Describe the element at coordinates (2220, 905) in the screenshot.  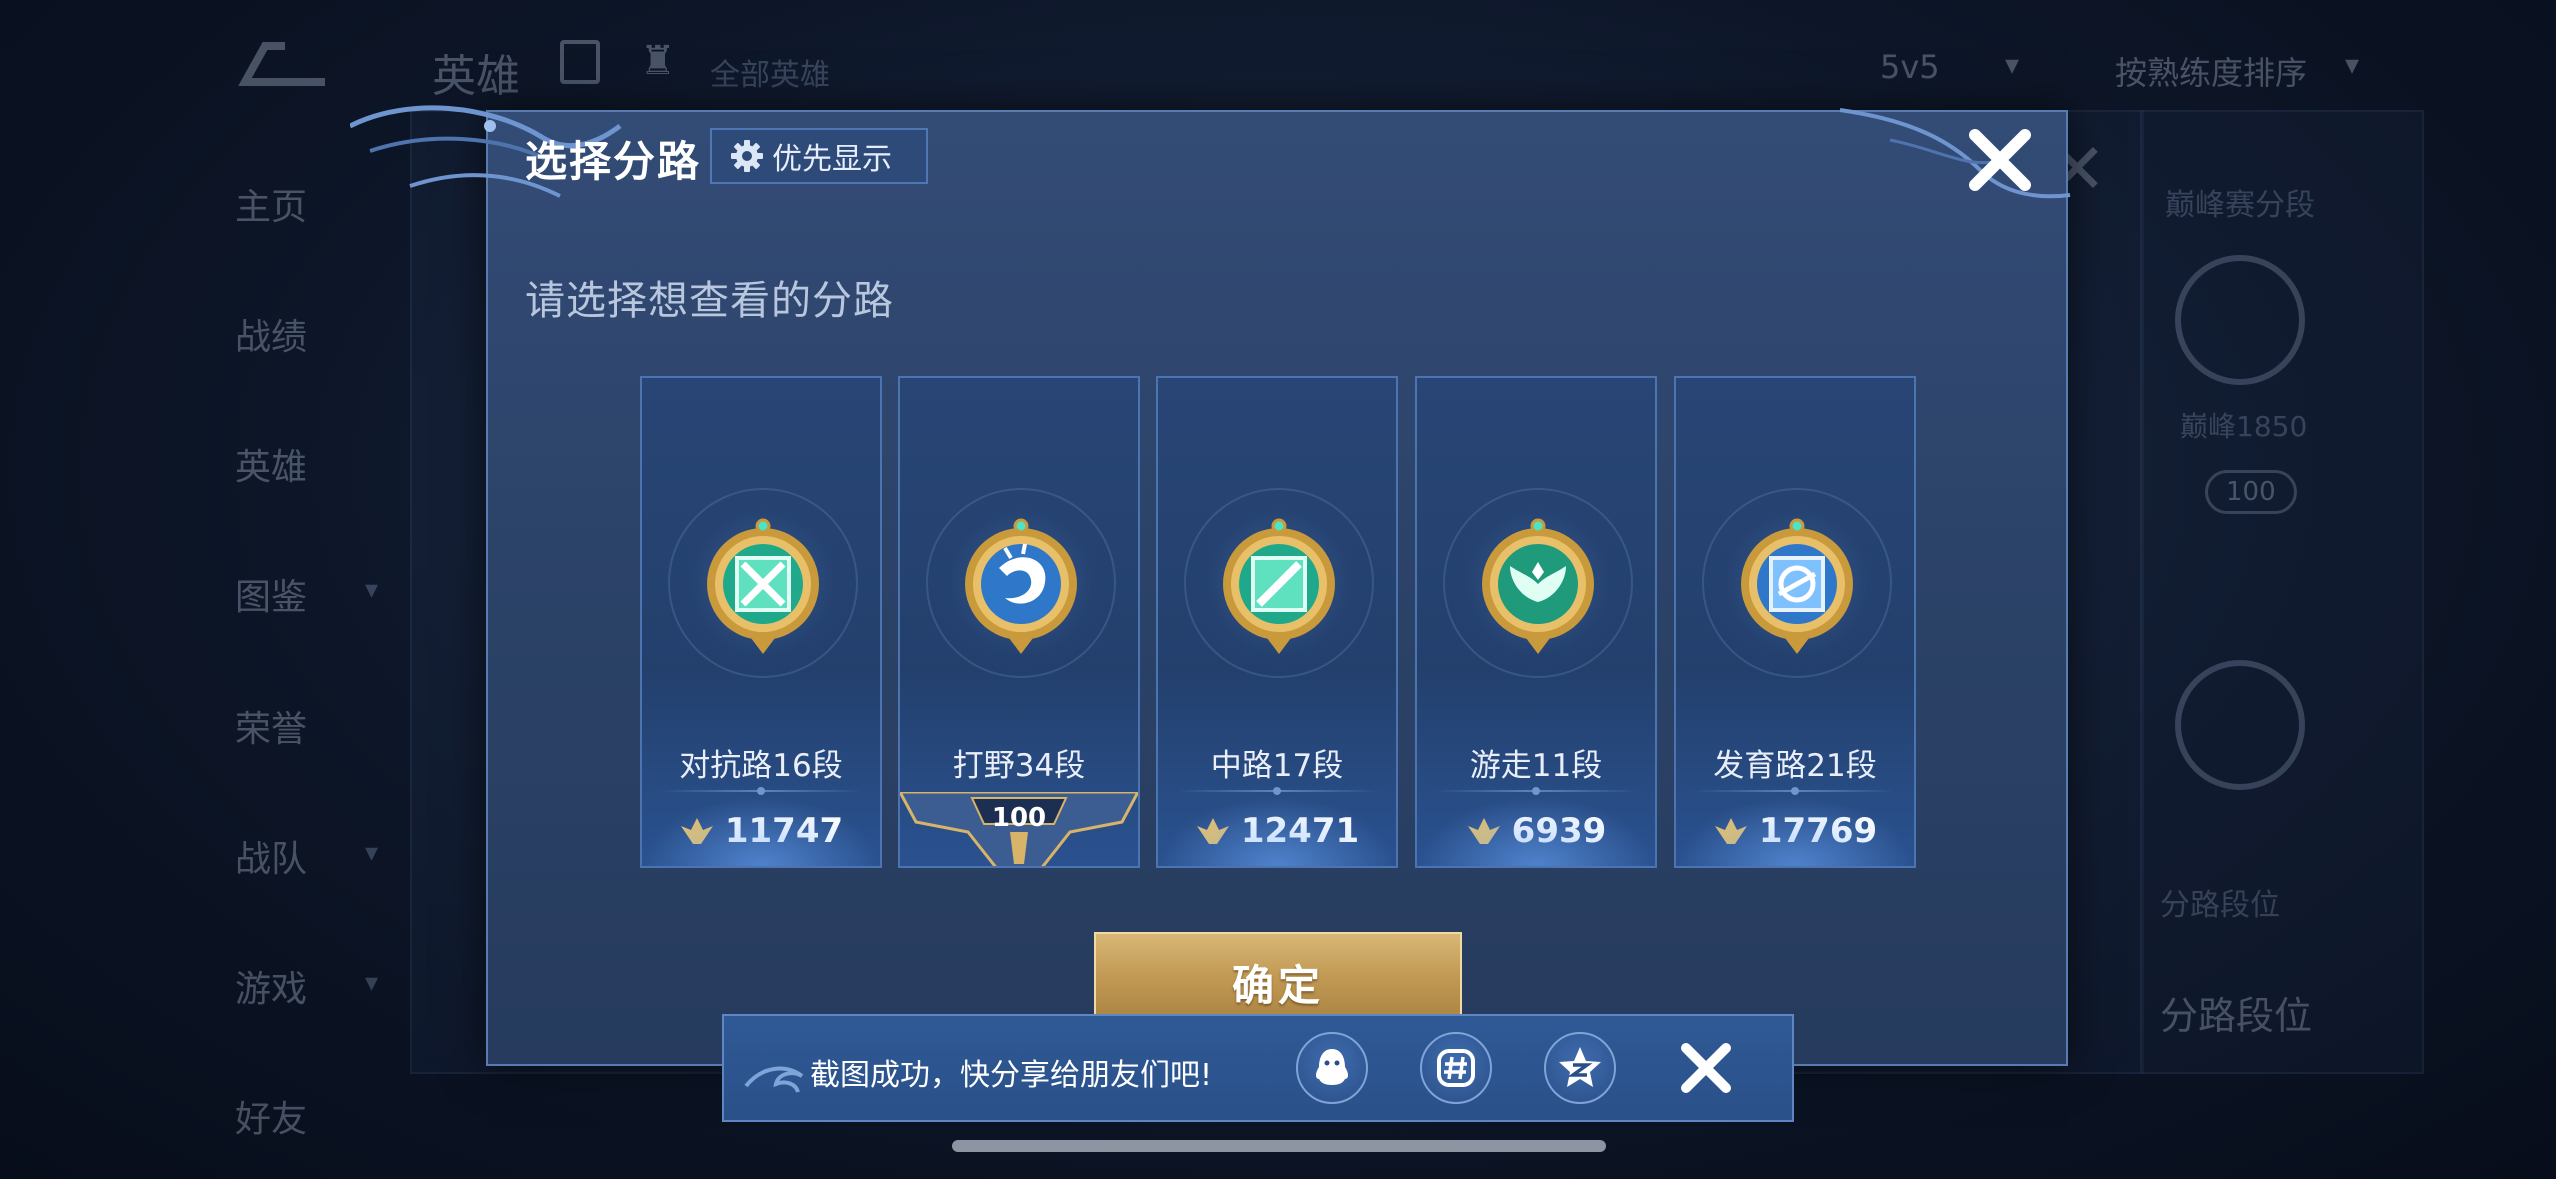
I see `background-right-label: 分路段位` at that location.